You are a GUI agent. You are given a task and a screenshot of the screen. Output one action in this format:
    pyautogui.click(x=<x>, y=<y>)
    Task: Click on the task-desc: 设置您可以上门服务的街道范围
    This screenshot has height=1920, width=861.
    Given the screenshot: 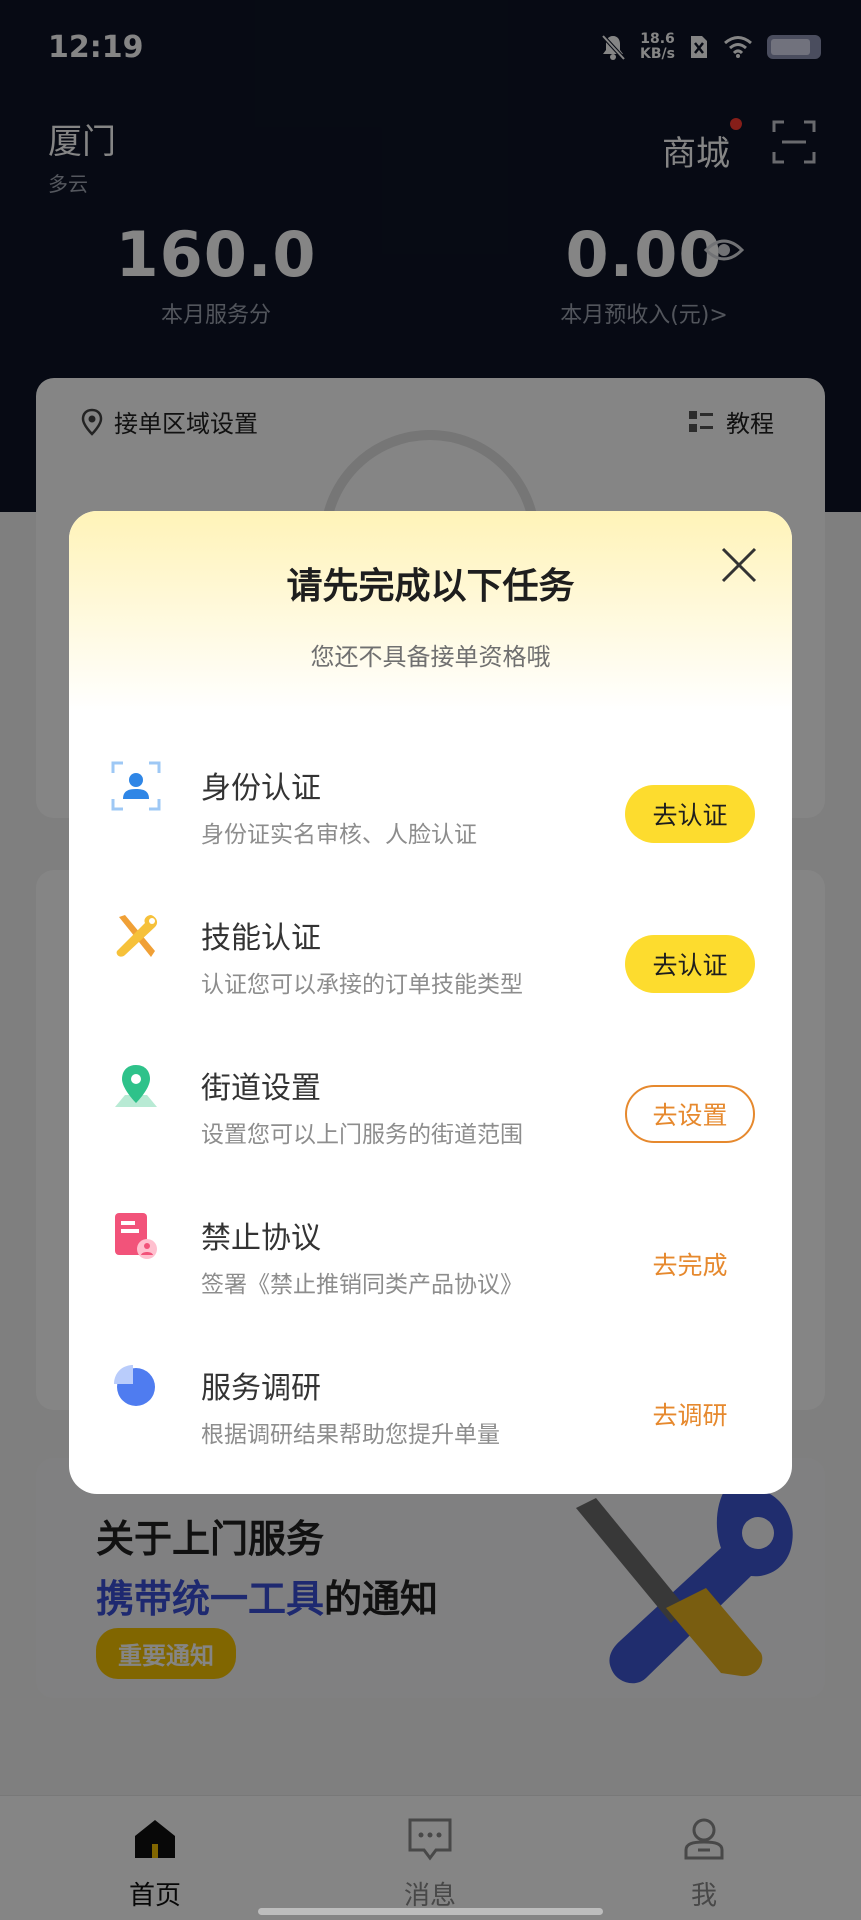 What is the action you would take?
    pyautogui.click(x=362, y=1135)
    